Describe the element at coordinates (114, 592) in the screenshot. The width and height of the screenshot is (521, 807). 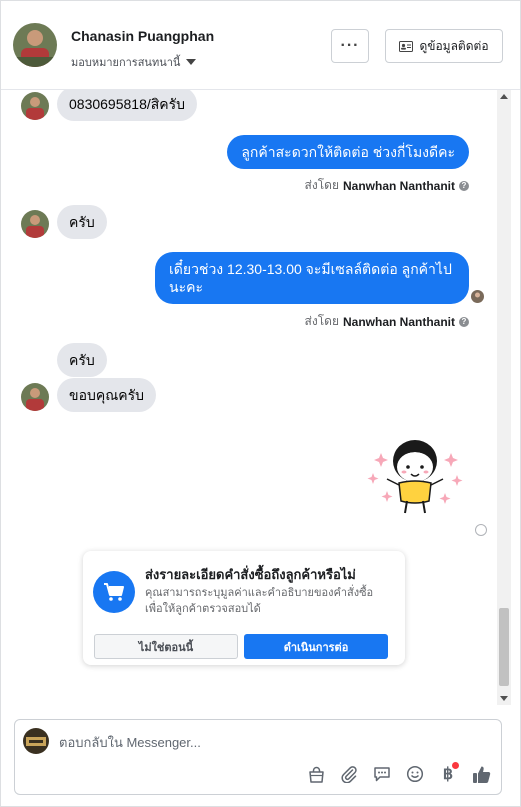
I see `cart-icon` at that location.